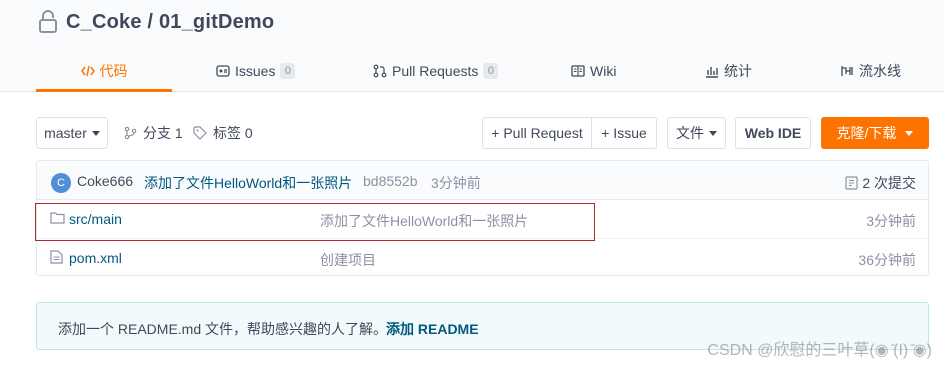 The width and height of the screenshot is (944, 367). Describe the element at coordinates (887, 260) in the screenshot. I see `file-commit-time: 36分钟前` at that location.